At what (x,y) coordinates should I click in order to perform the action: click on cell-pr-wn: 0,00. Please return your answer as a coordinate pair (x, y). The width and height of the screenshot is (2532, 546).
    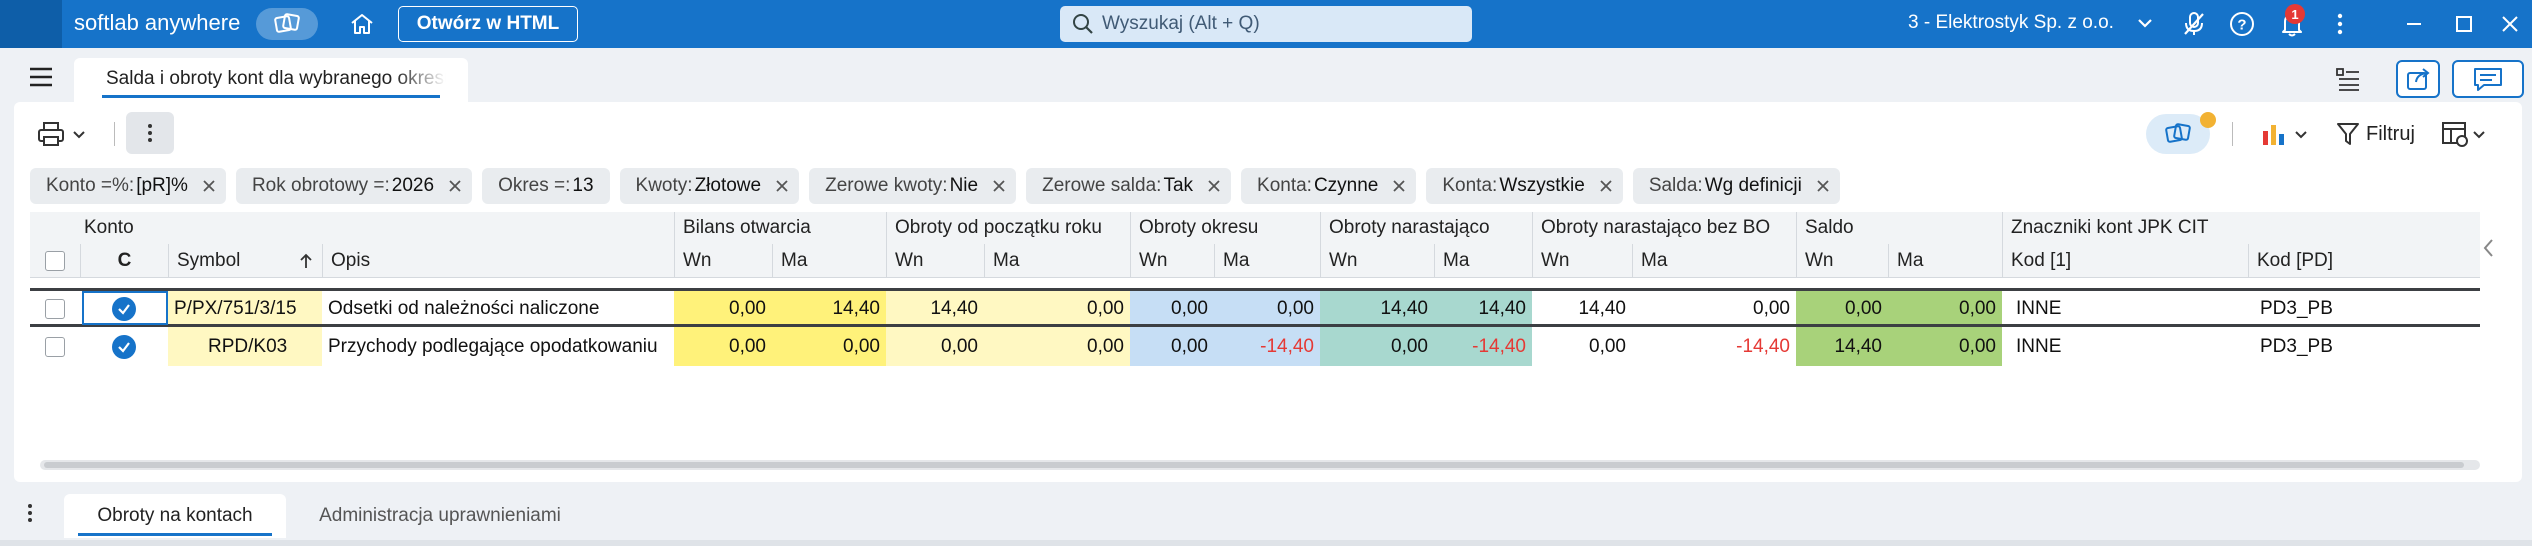
    Looking at the image, I should click on (935, 347).